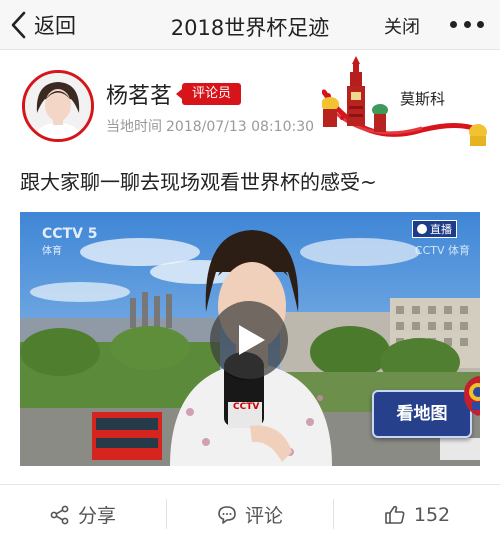 The height and width of the screenshot is (543, 500). What do you see at coordinates (442, 250) in the screenshot?
I see `channel-watermark: CCTV 体育` at bounding box center [442, 250].